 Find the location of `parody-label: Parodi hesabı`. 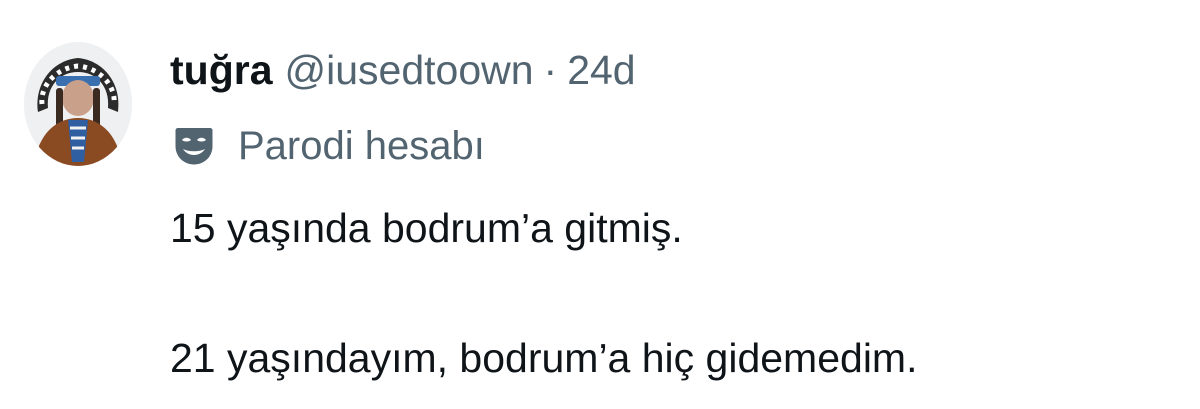

parody-label: Parodi hesabı is located at coordinates (328, 146).